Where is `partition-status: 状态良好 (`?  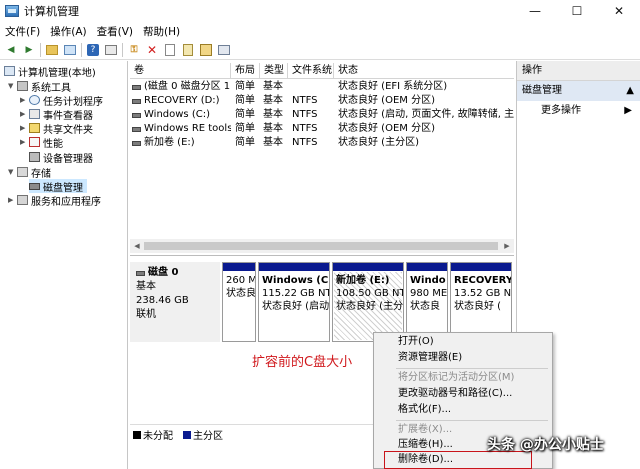 partition-status: 状态良好 ( is located at coordinates (478, 306).